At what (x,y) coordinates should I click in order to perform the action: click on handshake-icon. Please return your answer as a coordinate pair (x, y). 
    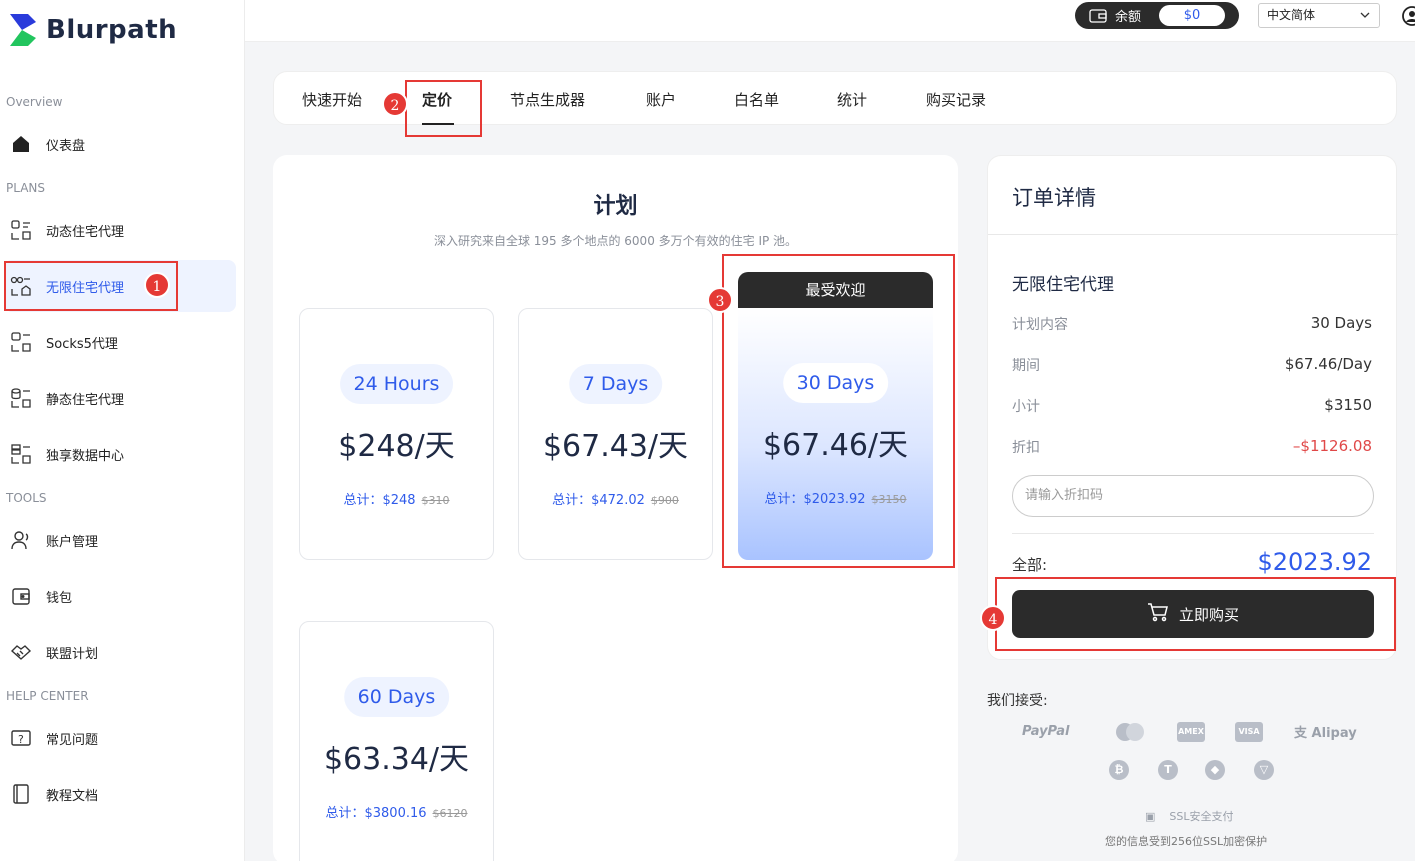
    Looking at the image, I should click on (21, 652).